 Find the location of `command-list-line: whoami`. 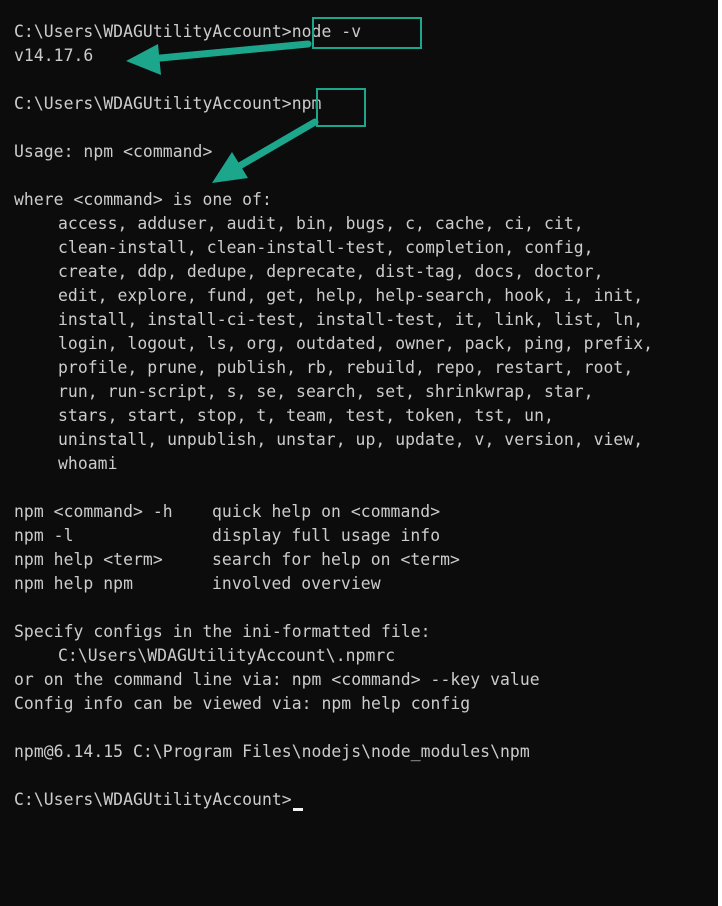

command-list-line: whoami is located at coordinates (88, 463).